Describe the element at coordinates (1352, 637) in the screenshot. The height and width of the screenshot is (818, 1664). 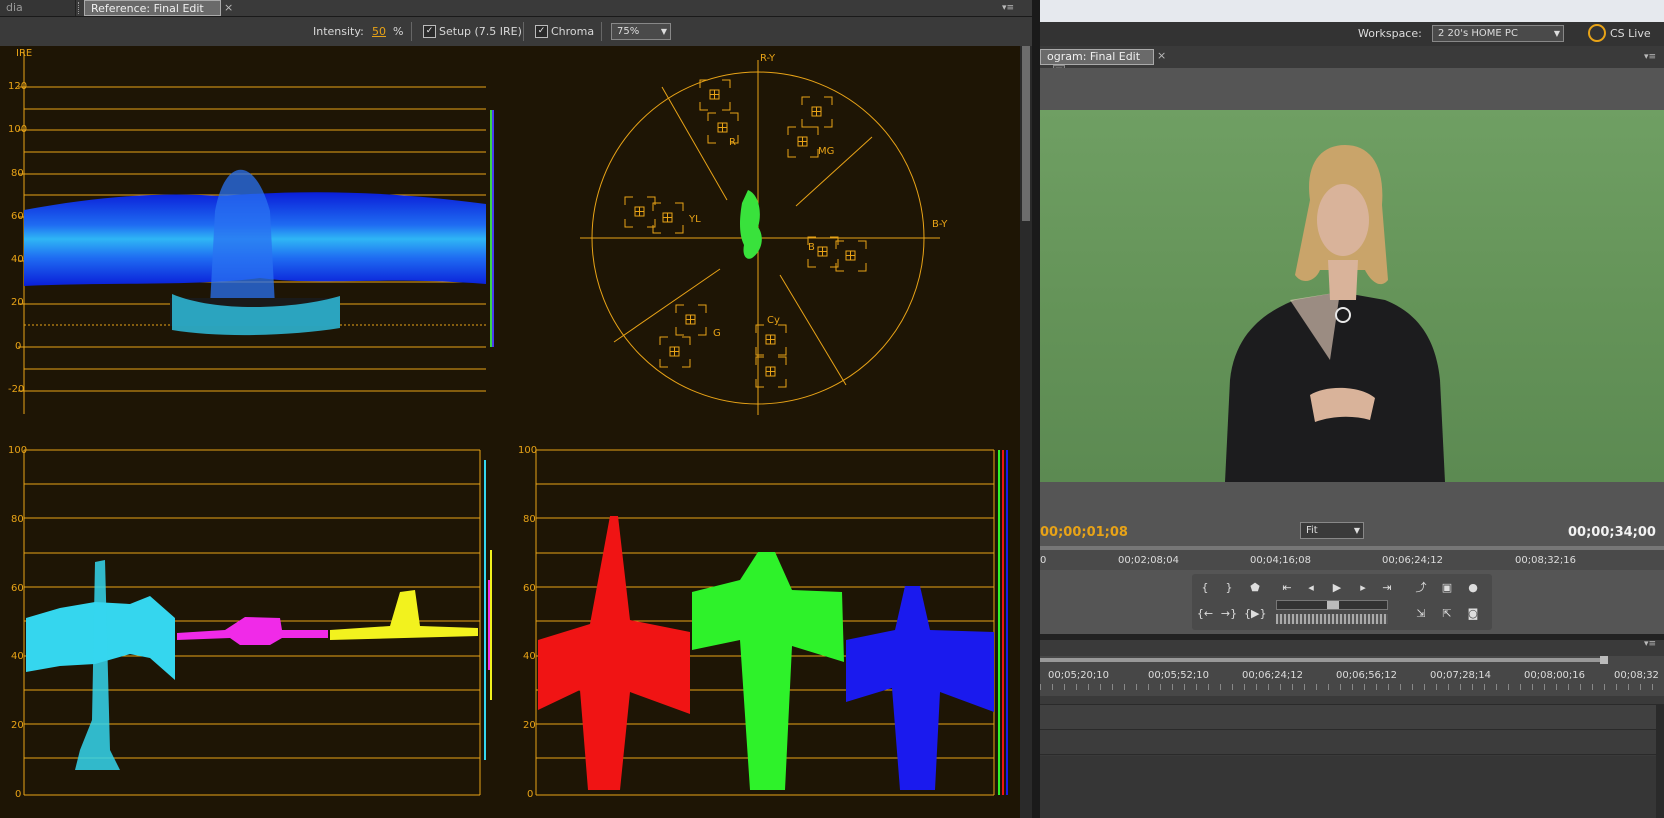
I see `timeline-header-gap` at that location.